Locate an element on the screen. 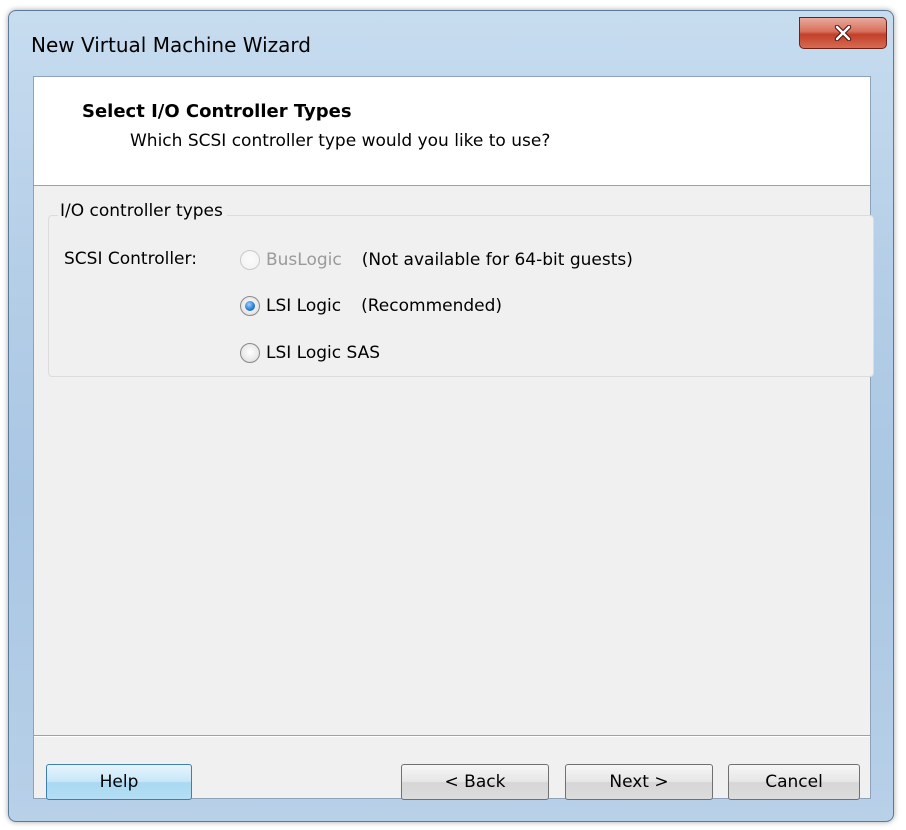 The width and height of the screenshot is (906, 830). help-button: Help is located at coordinates (119, 782).